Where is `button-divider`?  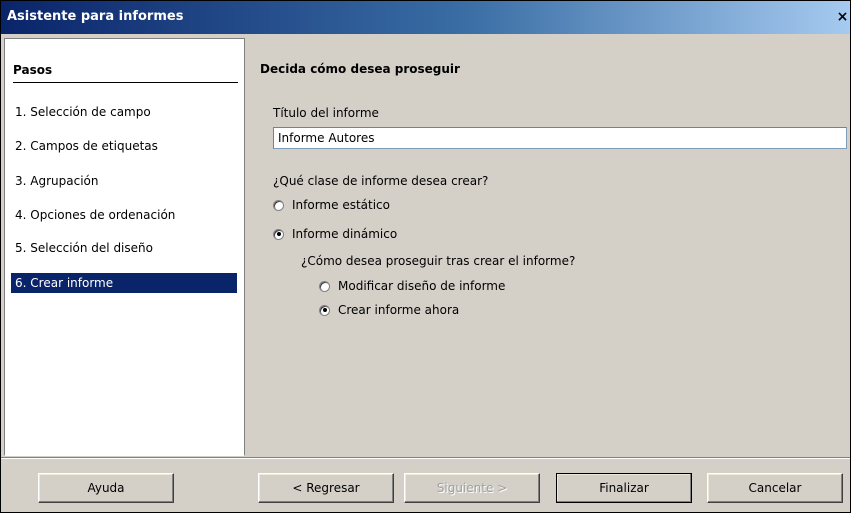 button-divider is located at coordinates (425, 458).